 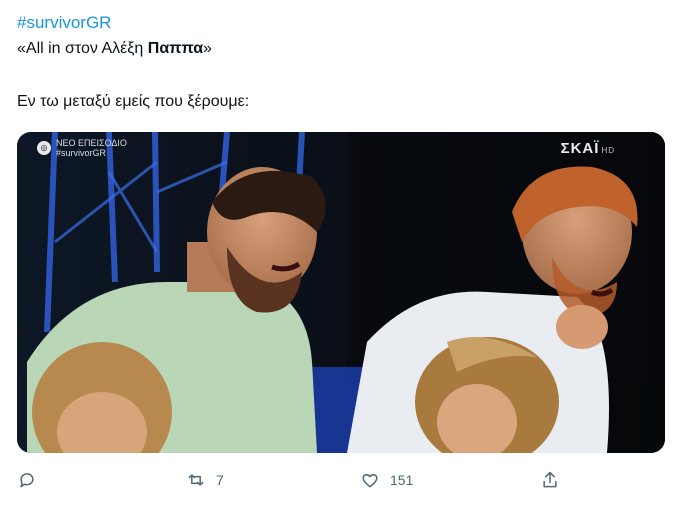 What do you see at coordinates (196, 480) in the screenshot?
I see `retweet-icon` at bounding box center [196, 480].